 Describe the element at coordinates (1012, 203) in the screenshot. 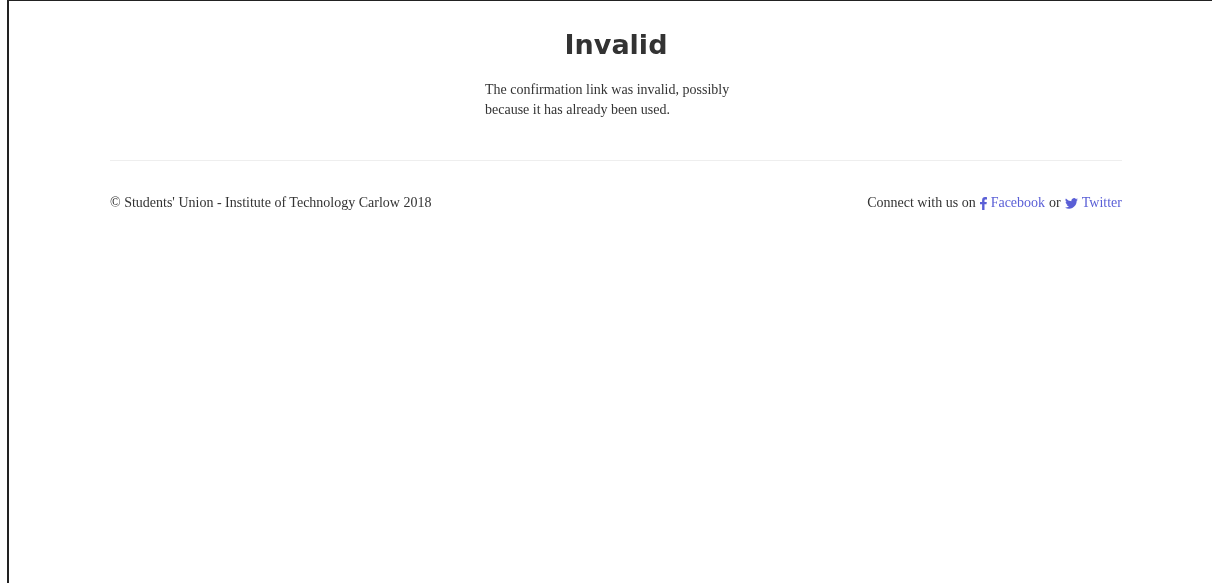

I see `facebook-link: Facebook` at that location.